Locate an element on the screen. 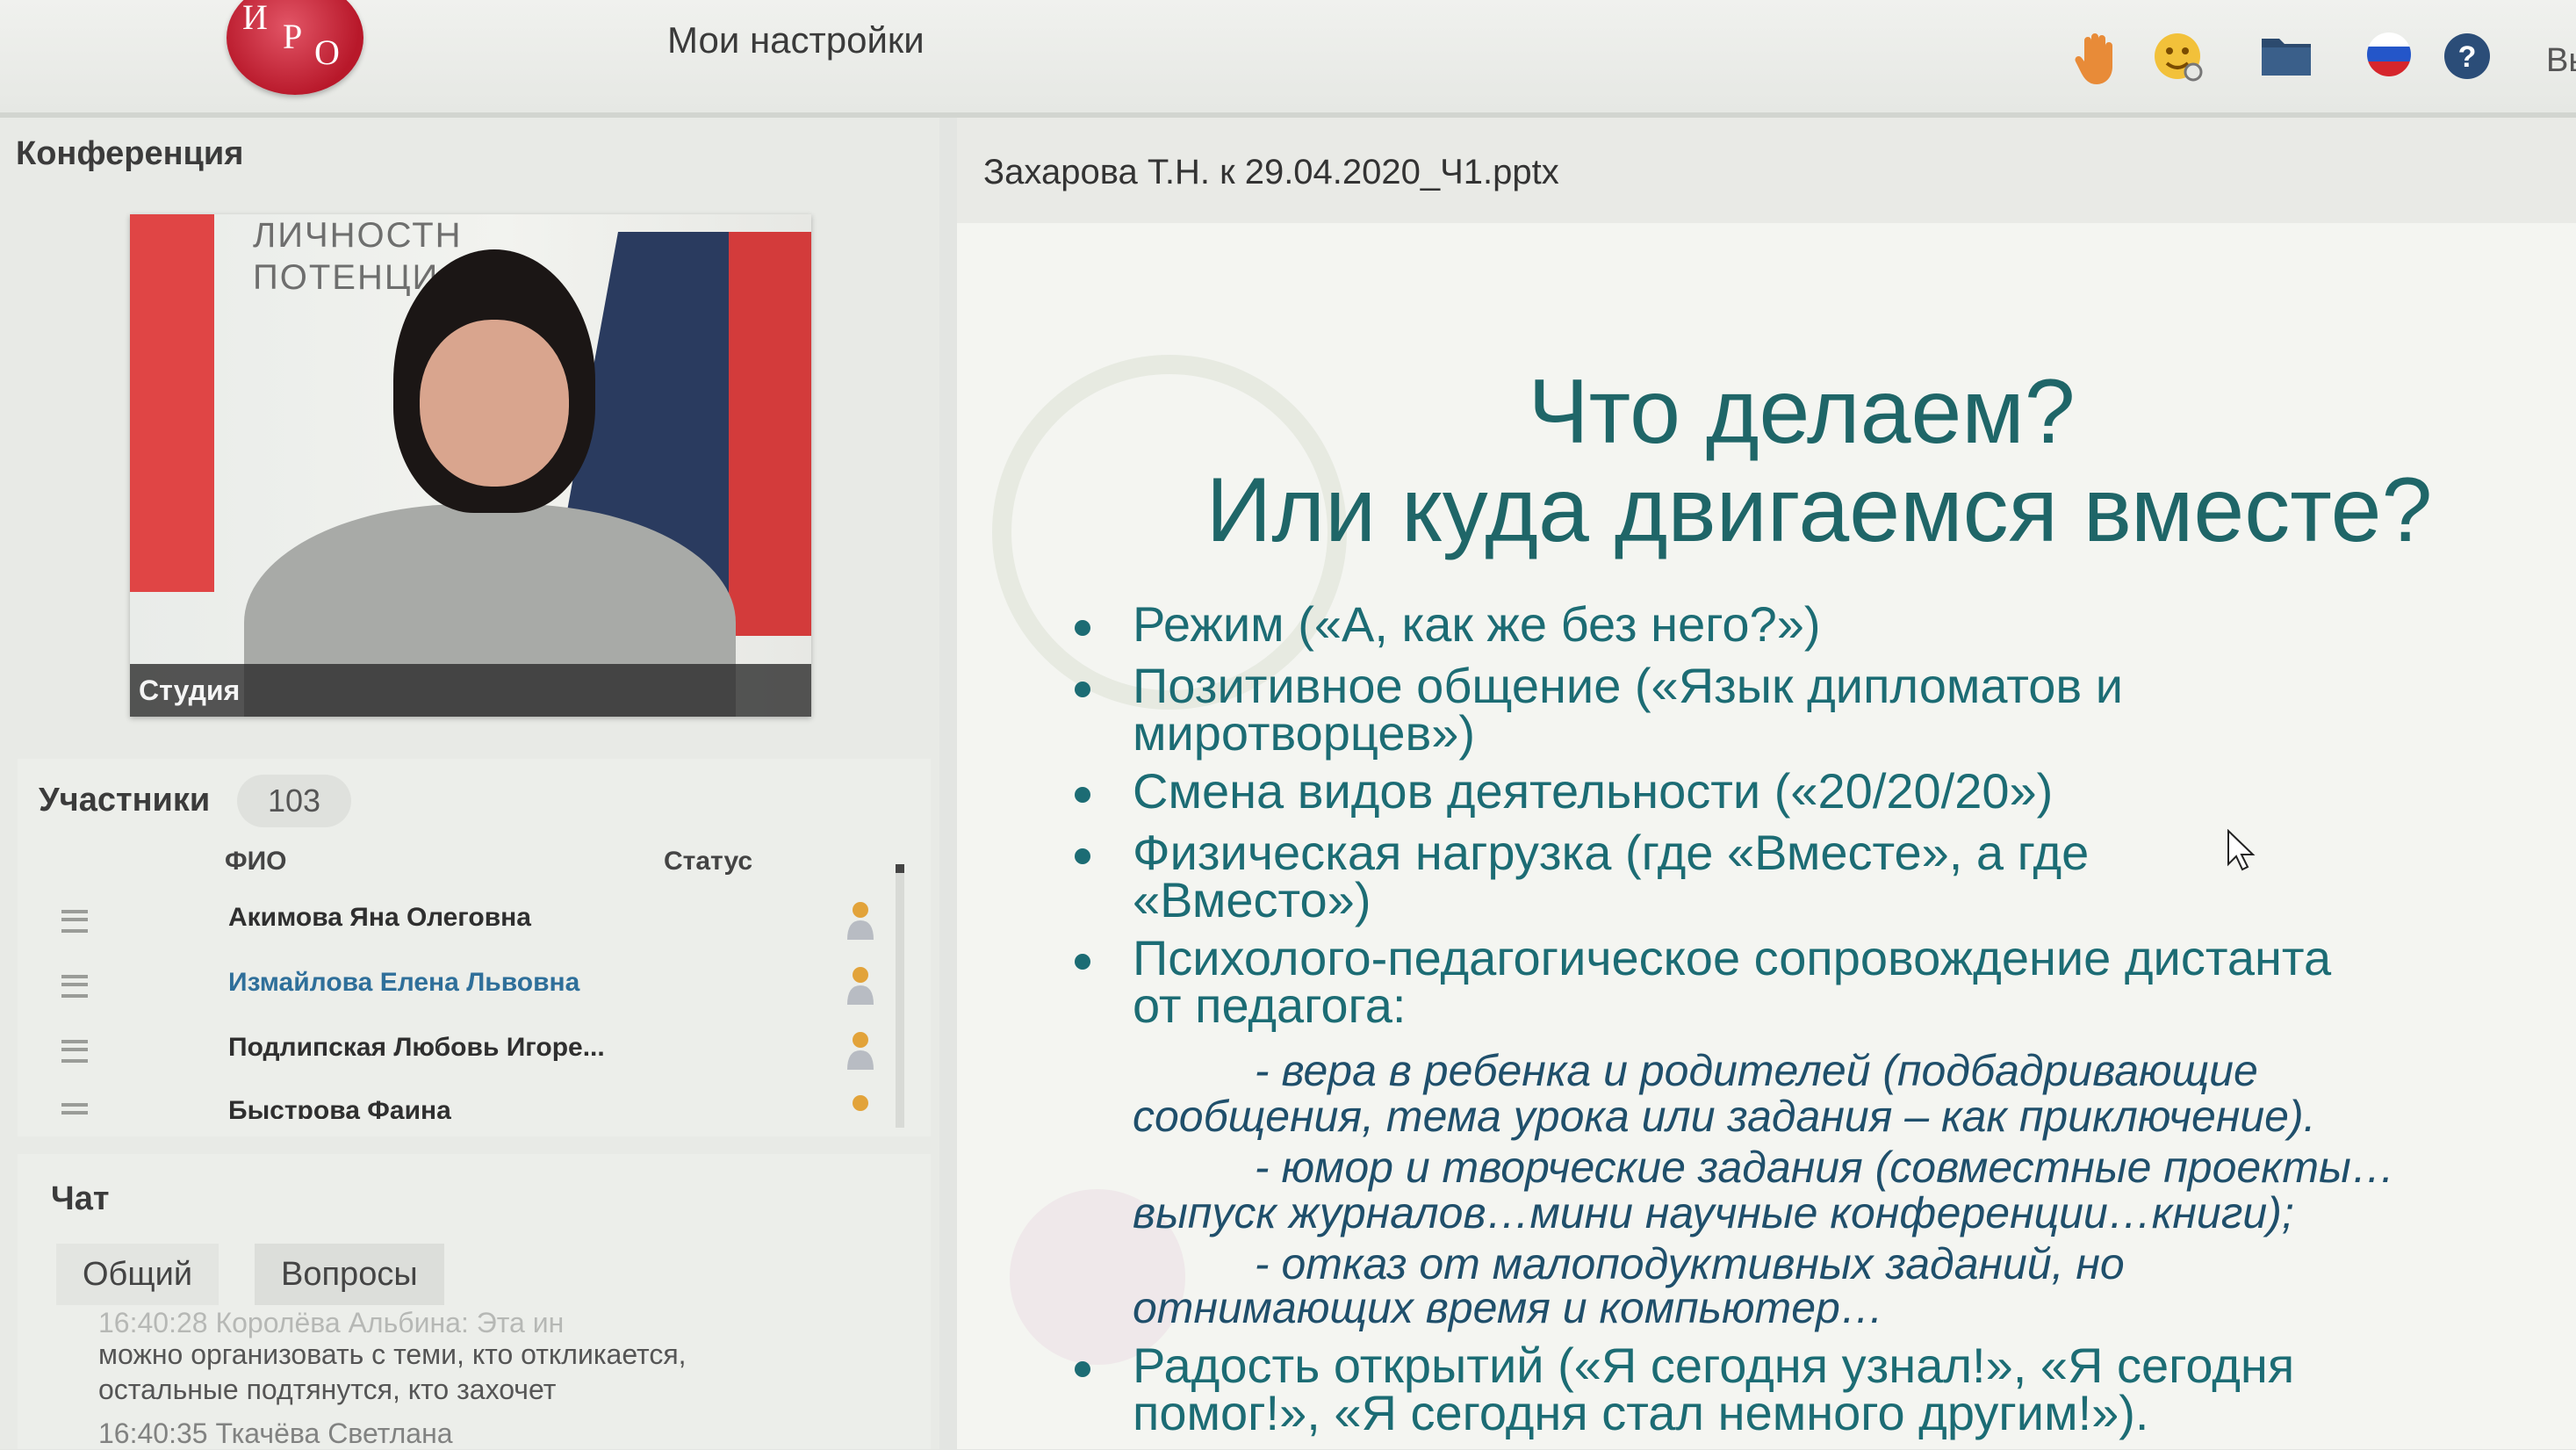 The height and width of the screenshot is (1450, 2576). slide-bullet: Физическая нагрузка (где «Вместе», а где is located at coordinates (1611, 853).